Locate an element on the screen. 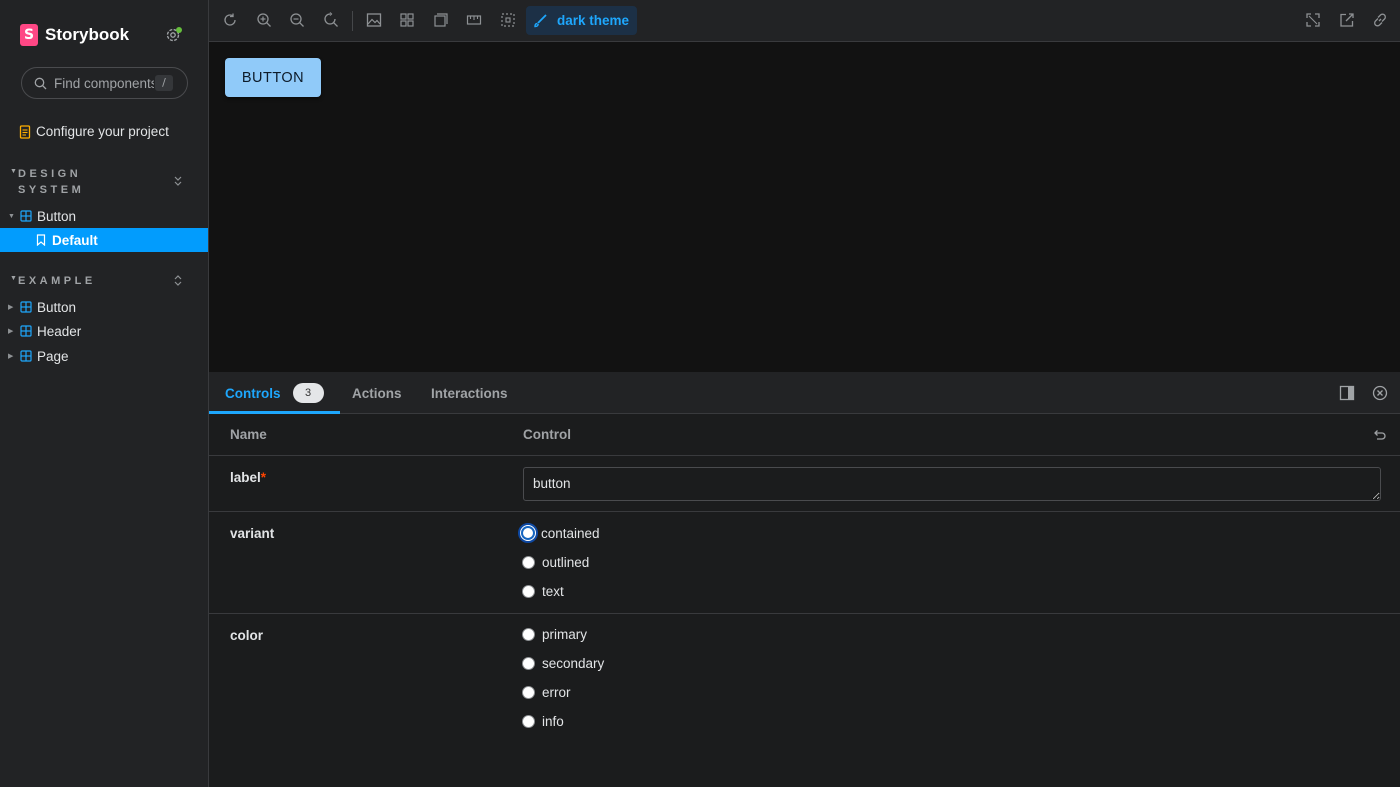 This screenshot has width=1400, height=787. tab-actions: Actions is located at coordinates (377, 393).